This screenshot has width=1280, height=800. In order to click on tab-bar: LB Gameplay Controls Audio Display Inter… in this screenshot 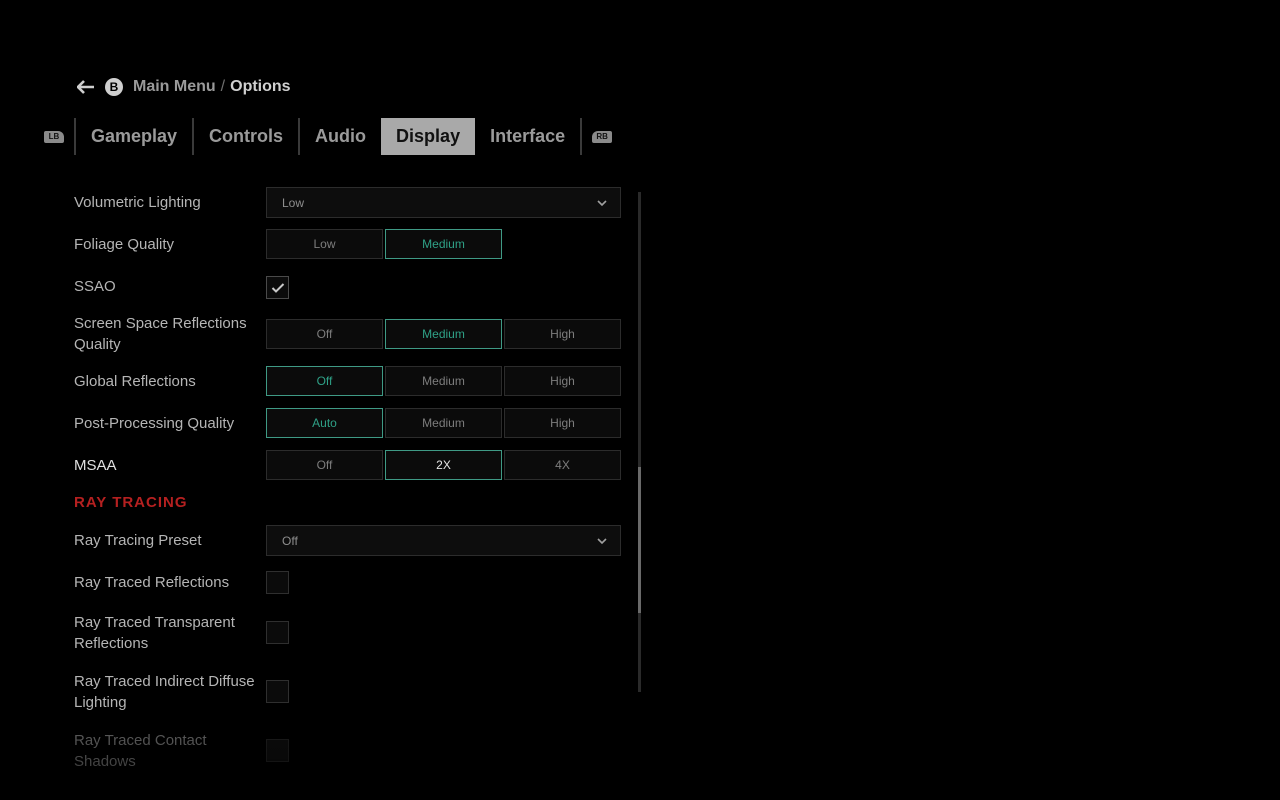, I will do `click(328, 136)`.